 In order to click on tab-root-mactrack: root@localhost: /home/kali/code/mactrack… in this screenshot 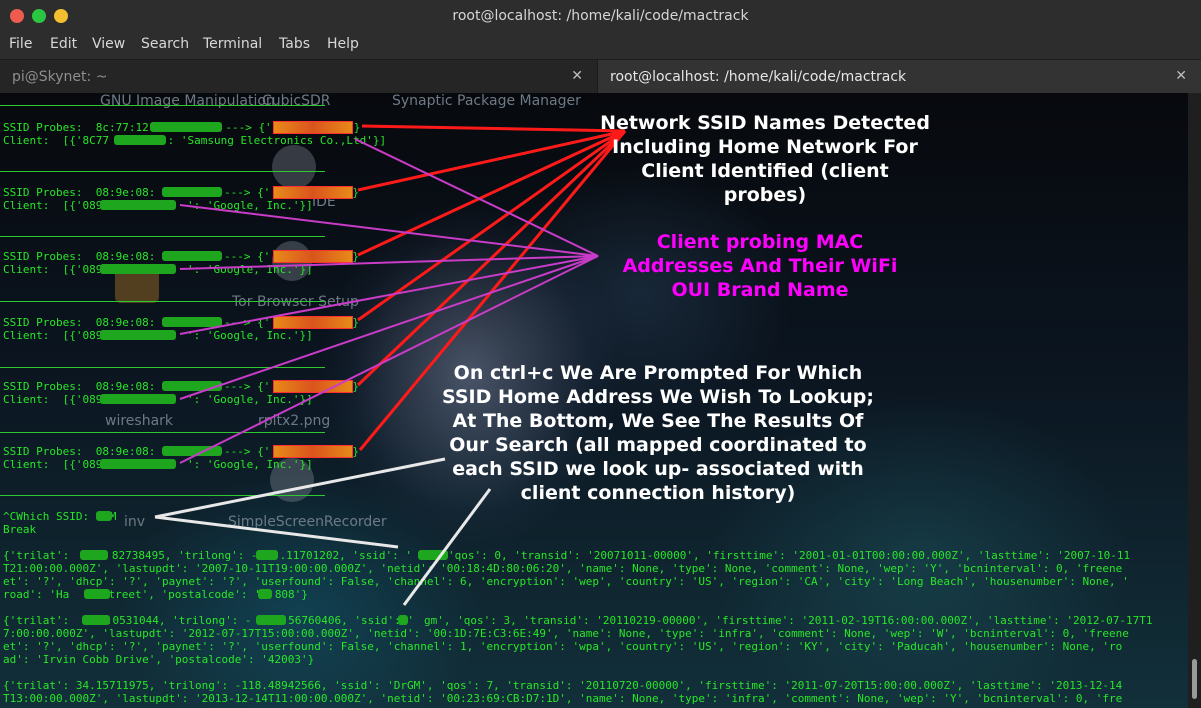, I will do `click(899, 77)`.